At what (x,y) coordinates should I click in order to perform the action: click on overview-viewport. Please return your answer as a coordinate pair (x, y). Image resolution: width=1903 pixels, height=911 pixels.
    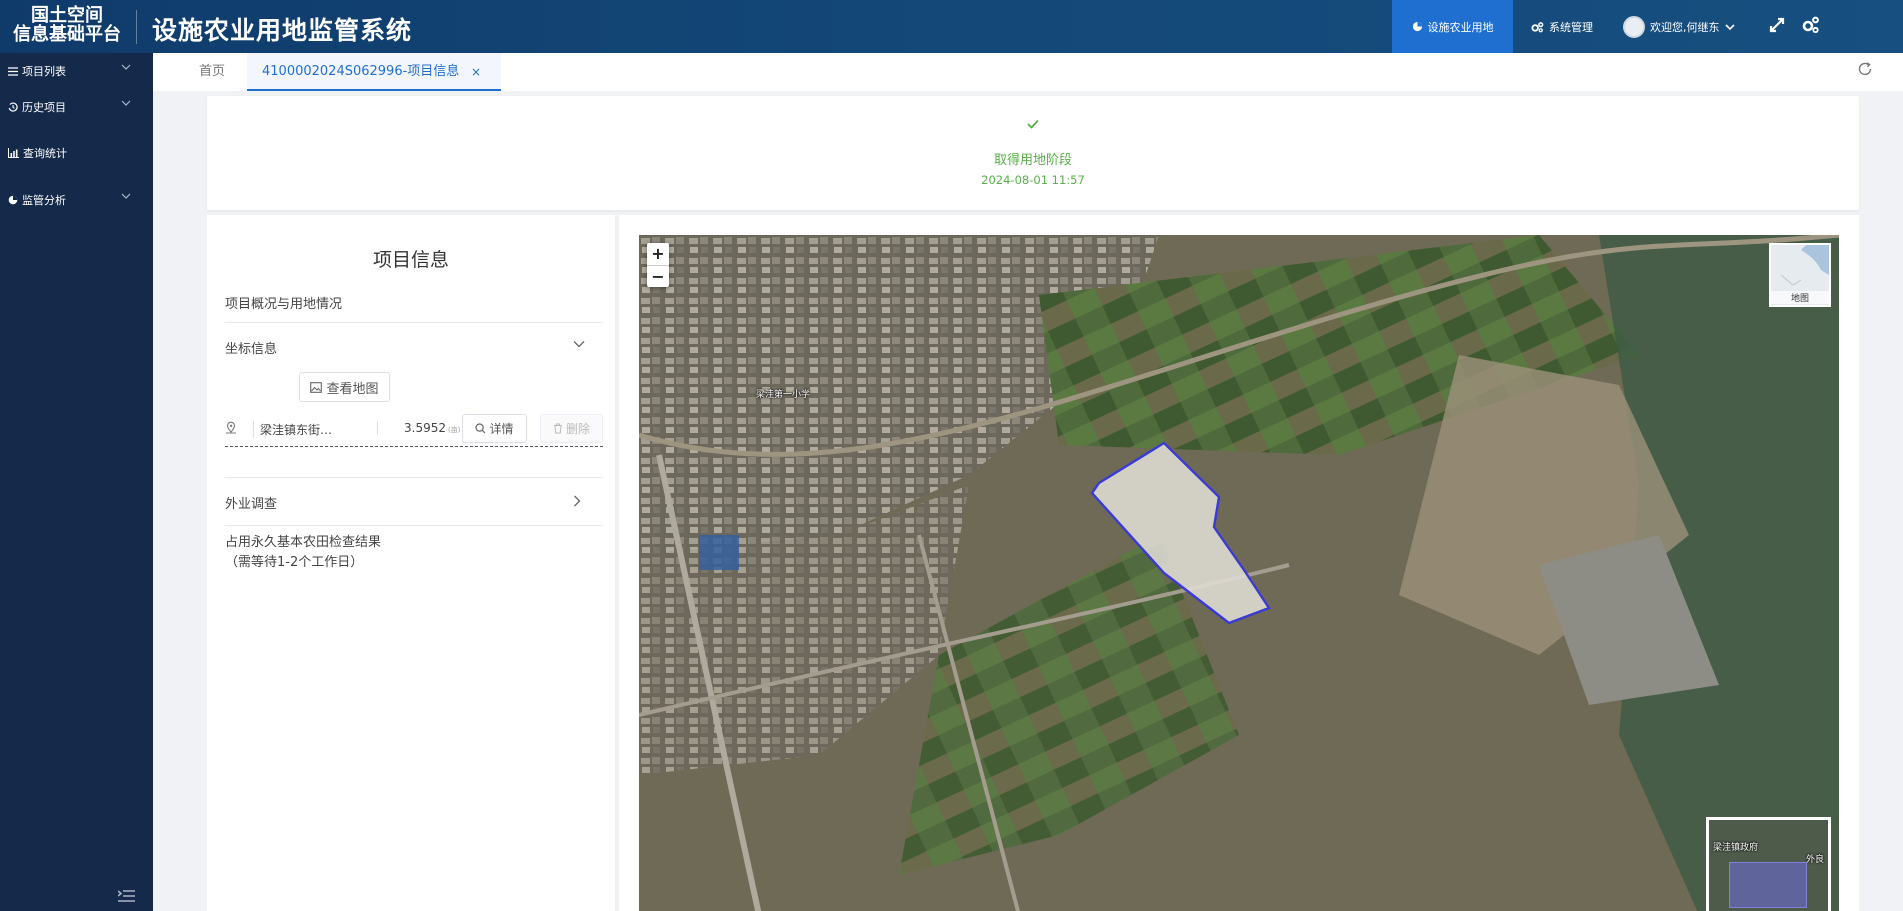
    Looking at the image, I should click on (1768, 885).